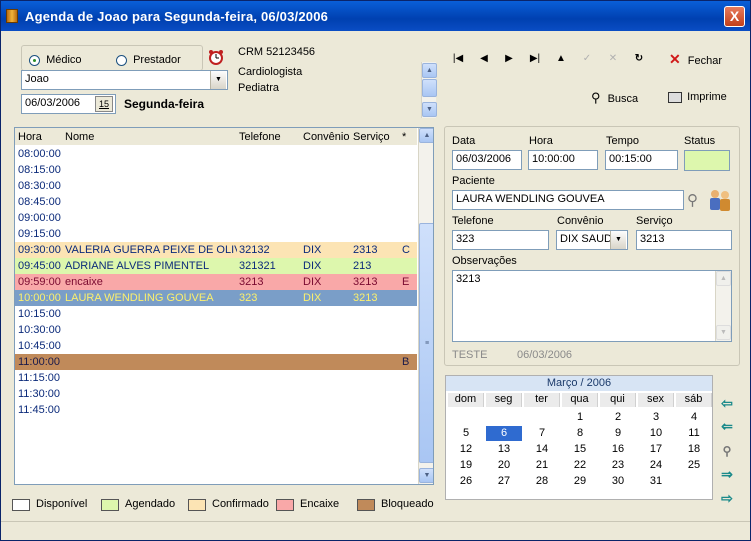  What do you see at coordinates (34, 60) in the screenshot?
I see `medico-radio` at bounding box center [34, 60].